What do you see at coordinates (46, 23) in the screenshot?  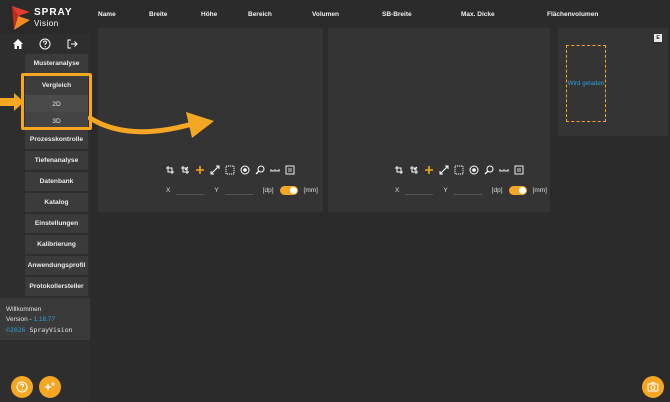 I see `brand-subtitle: Vision` at bounding box center [46, 23].